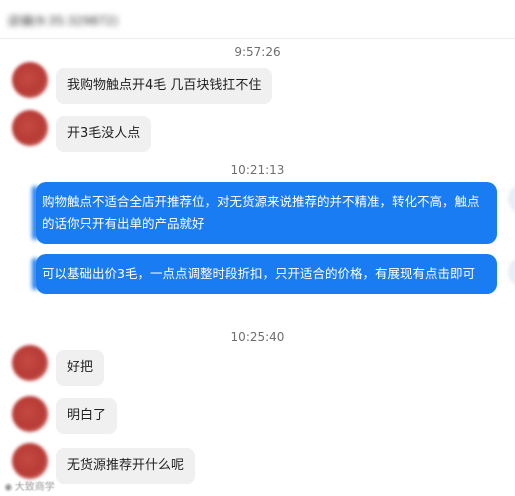 Image resolution: width=515 pixels, height=496 pixels. What do you see at coordinates (257, 19) in the screenshot?
I see `chat-header: 店铺(9:35:329872)` at bounding box center [257, 19].